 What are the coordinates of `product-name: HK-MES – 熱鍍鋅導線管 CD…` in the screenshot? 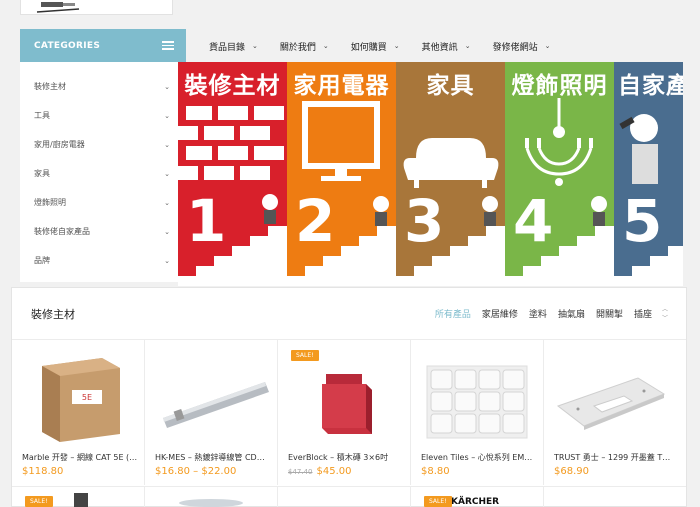 It's located at (214, 457).